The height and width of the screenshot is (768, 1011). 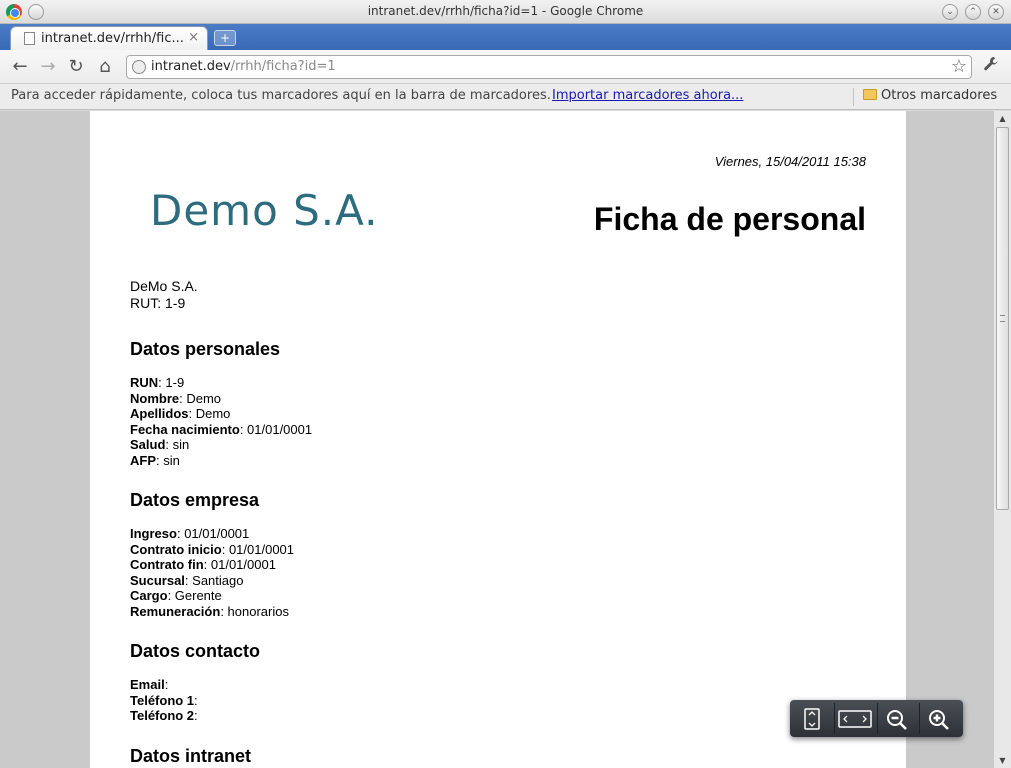 I want to click on home-icon: ⌂, so click(x=105, y=67).